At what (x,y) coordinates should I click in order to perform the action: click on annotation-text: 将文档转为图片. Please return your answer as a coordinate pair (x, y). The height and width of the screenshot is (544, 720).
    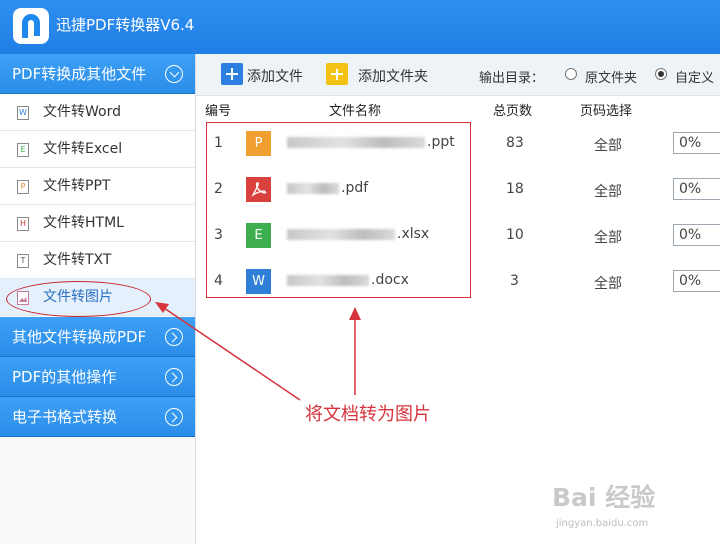
    Looking at the image, I should click on (368, 414).